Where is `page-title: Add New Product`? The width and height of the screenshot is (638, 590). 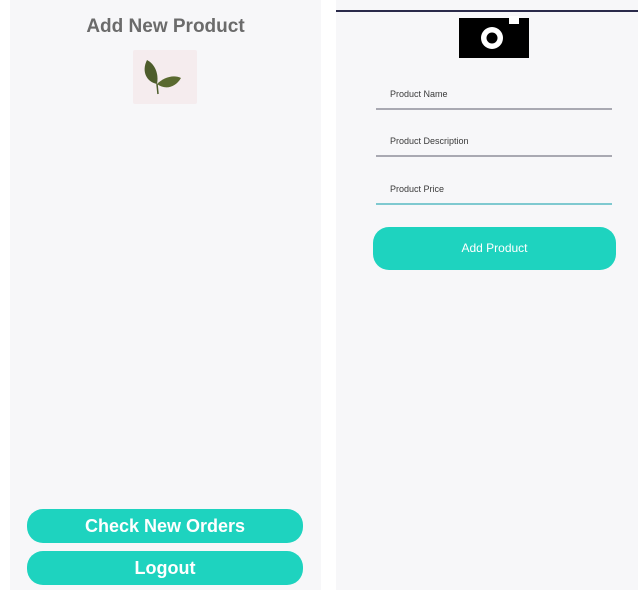 page-title: Add New Product is located at coordinates (165, 26).